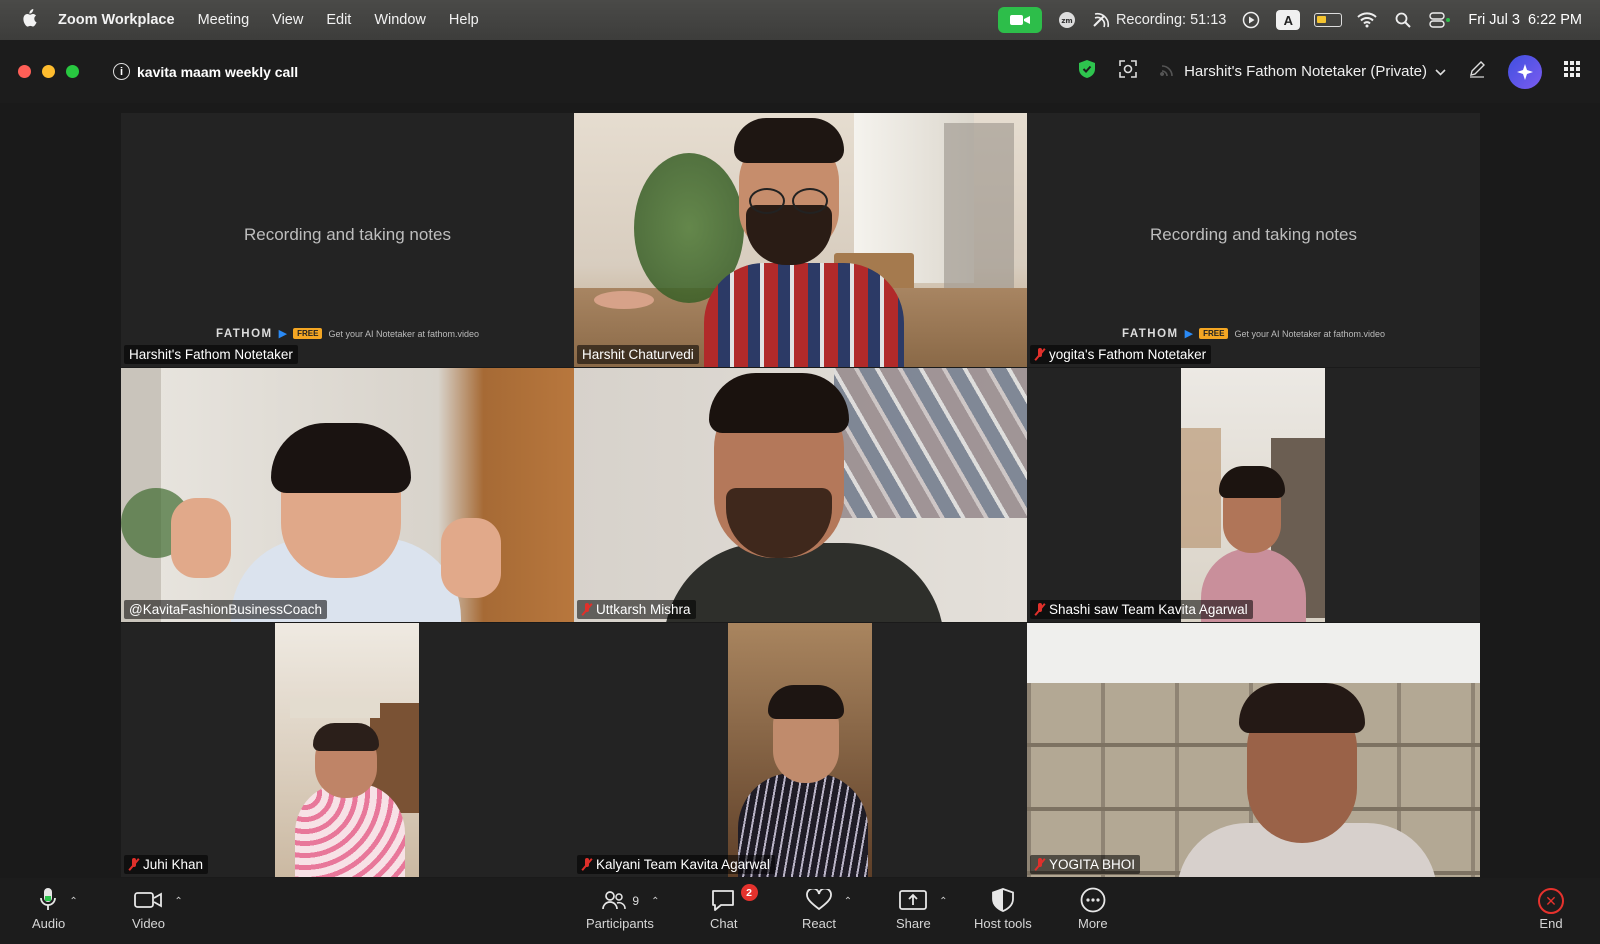  Describe the element at coordinates (178, 901) in the screenshot. I see `video-options-caret-icon: ⌃` at that location.